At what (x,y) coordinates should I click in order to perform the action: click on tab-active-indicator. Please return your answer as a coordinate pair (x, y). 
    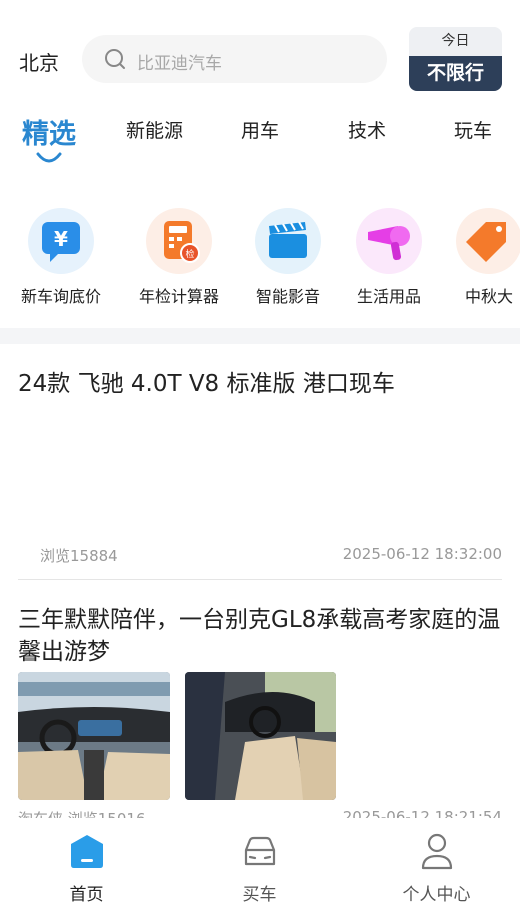
    Looking at the image, I should click on (49, 157).